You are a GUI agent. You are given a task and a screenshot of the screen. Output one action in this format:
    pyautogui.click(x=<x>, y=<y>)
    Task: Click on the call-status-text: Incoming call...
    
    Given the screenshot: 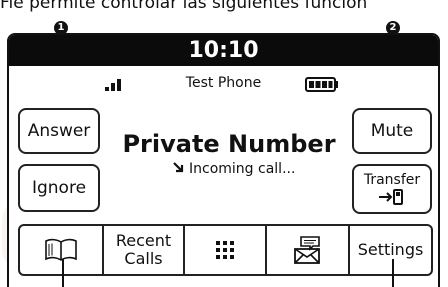 What is the action you would take?
    pyautogui.click(x=242, y=169)
    